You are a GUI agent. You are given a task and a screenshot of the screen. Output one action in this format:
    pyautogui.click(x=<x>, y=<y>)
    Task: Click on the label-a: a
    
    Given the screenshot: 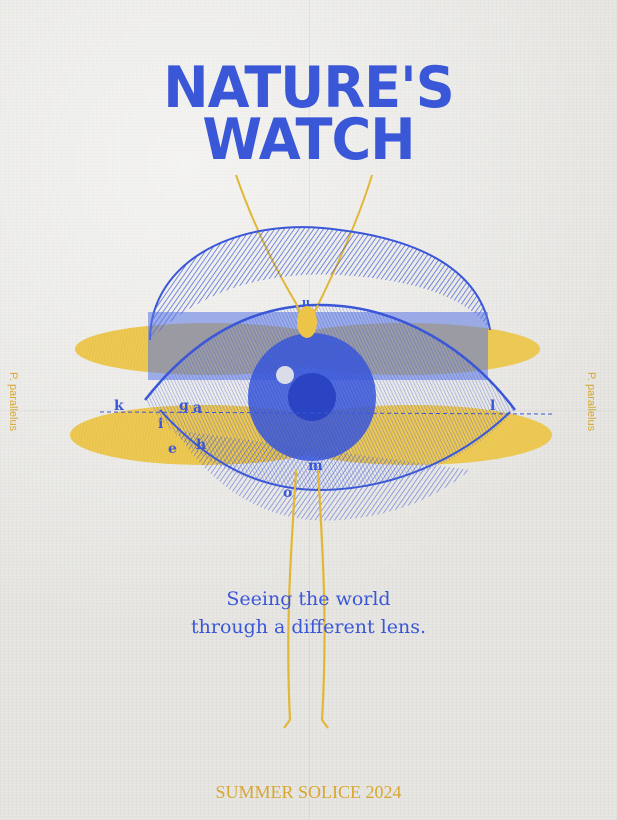 What is the action you would take?
    pyautogui.click(x=198, y=408)
    